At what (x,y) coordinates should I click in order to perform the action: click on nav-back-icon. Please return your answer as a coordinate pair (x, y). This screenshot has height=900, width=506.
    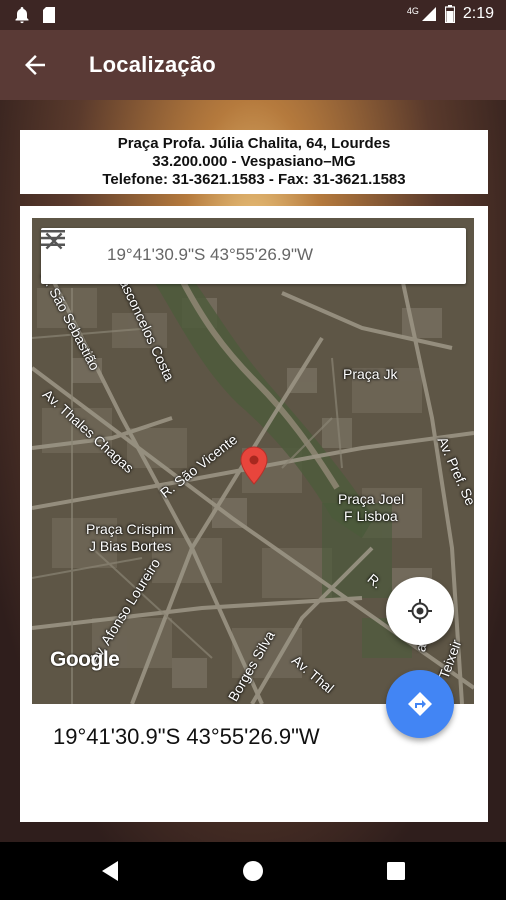
    Looking at the image, I should click on (110, 871).